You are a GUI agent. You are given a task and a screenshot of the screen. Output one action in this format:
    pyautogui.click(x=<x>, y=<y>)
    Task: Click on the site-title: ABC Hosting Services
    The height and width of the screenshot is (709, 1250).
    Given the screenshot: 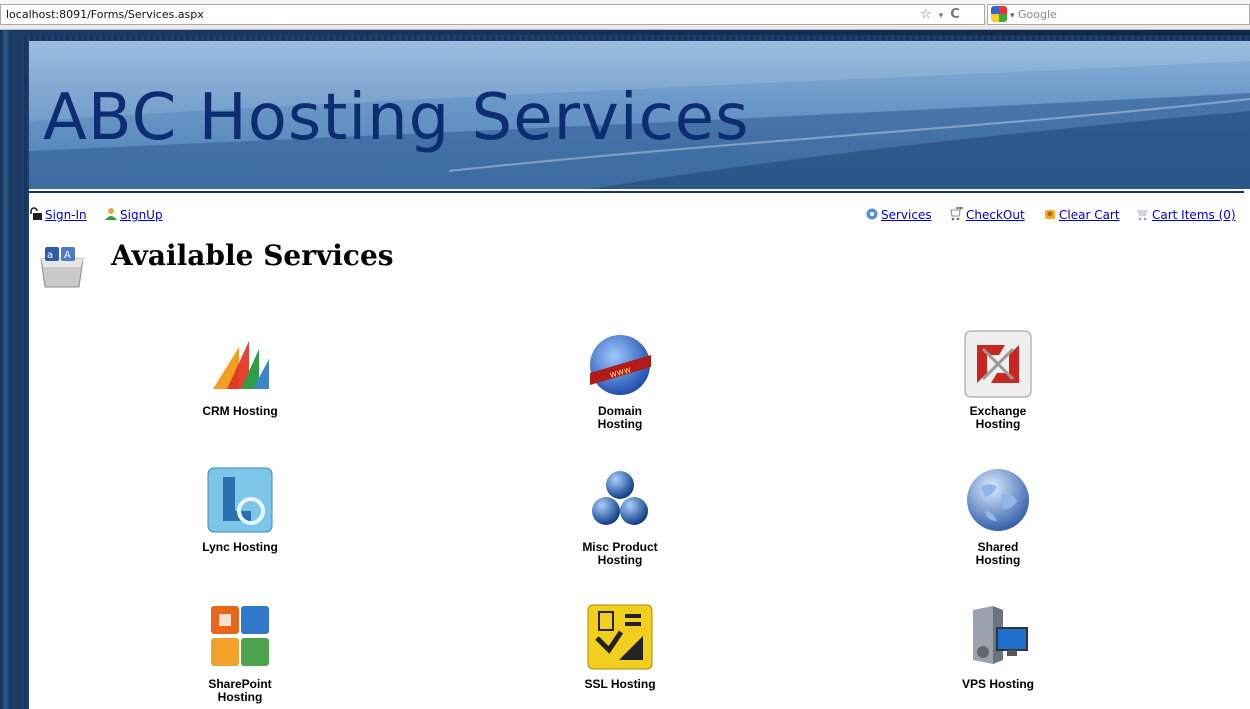 What is the action you would take?
    pyautogui.click(x=396, y=118)
    